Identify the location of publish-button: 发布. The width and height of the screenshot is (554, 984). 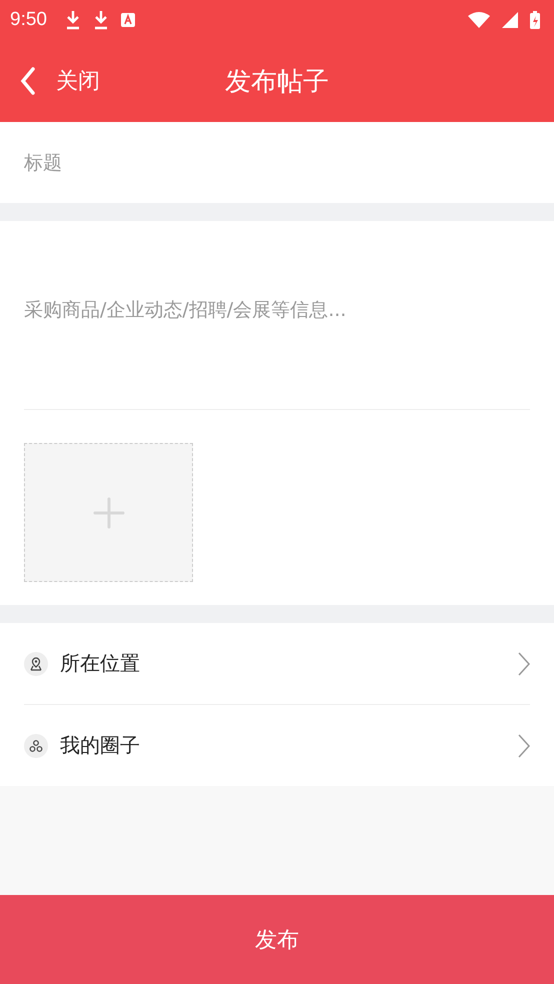
(277, 939).